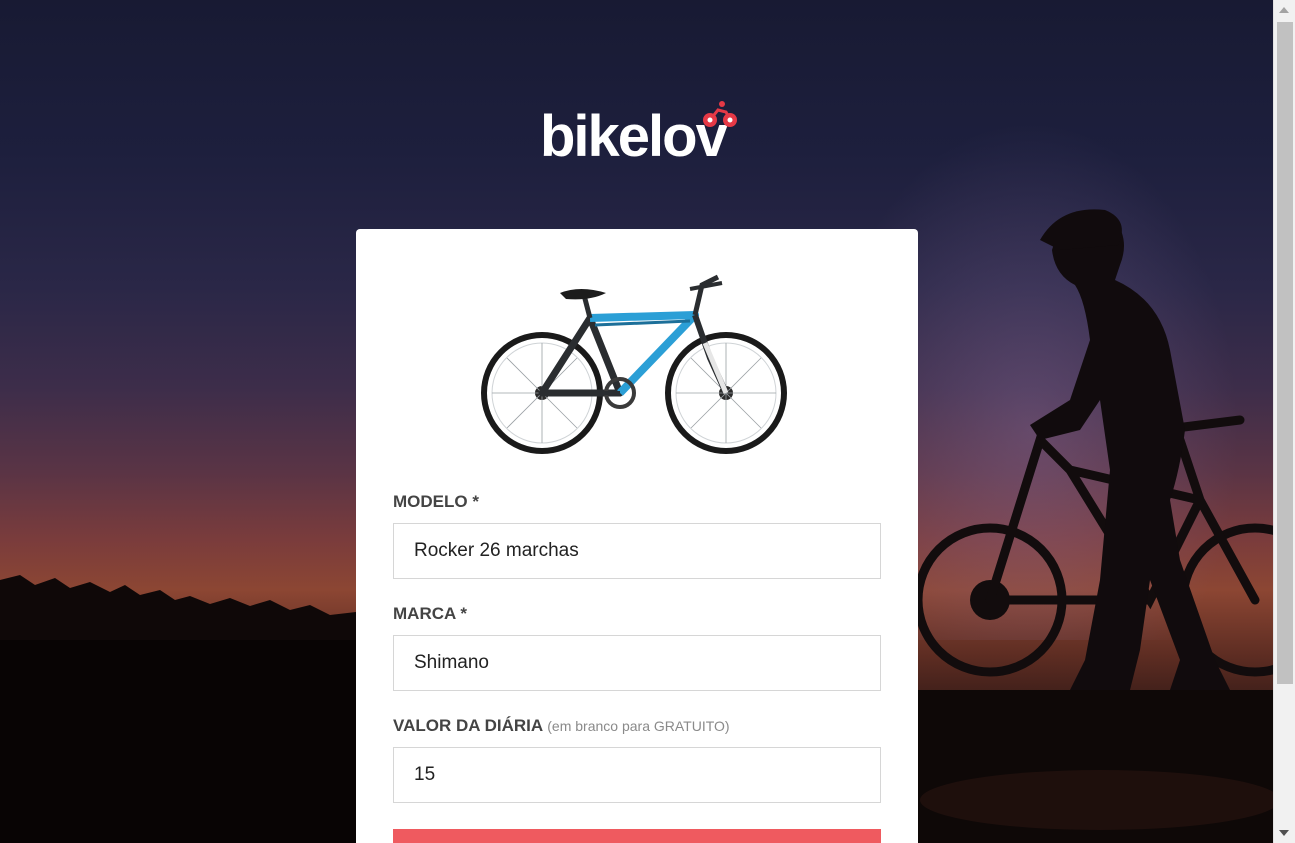 This screenshot has width=1295, height=843. What do you see at coordinates (1285, 353) in the screenshot?
I see `scroll-thumb` at bounding box center [1285, 353].